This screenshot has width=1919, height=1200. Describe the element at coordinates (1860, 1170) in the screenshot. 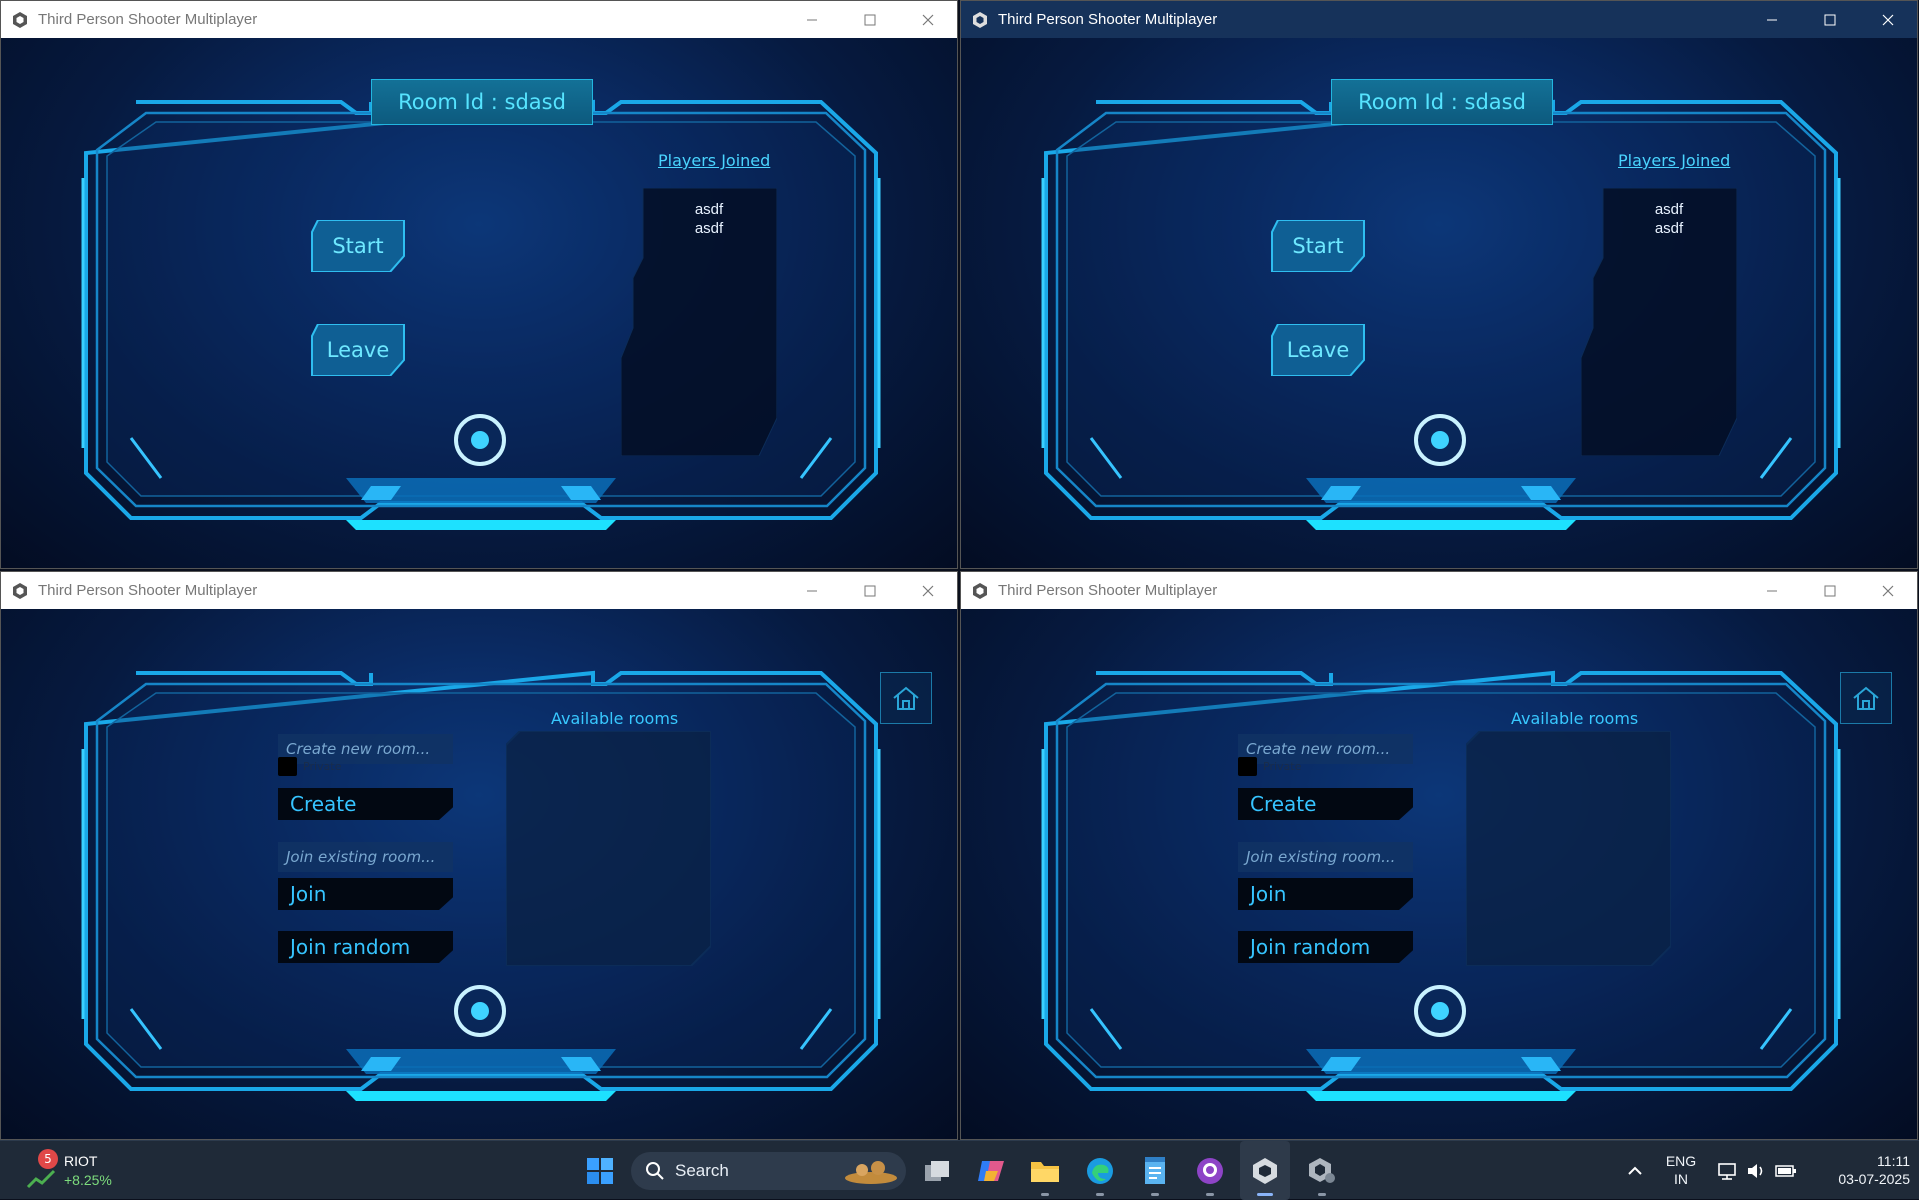

I see `clock: 11:11 03-07-2025` at that location.